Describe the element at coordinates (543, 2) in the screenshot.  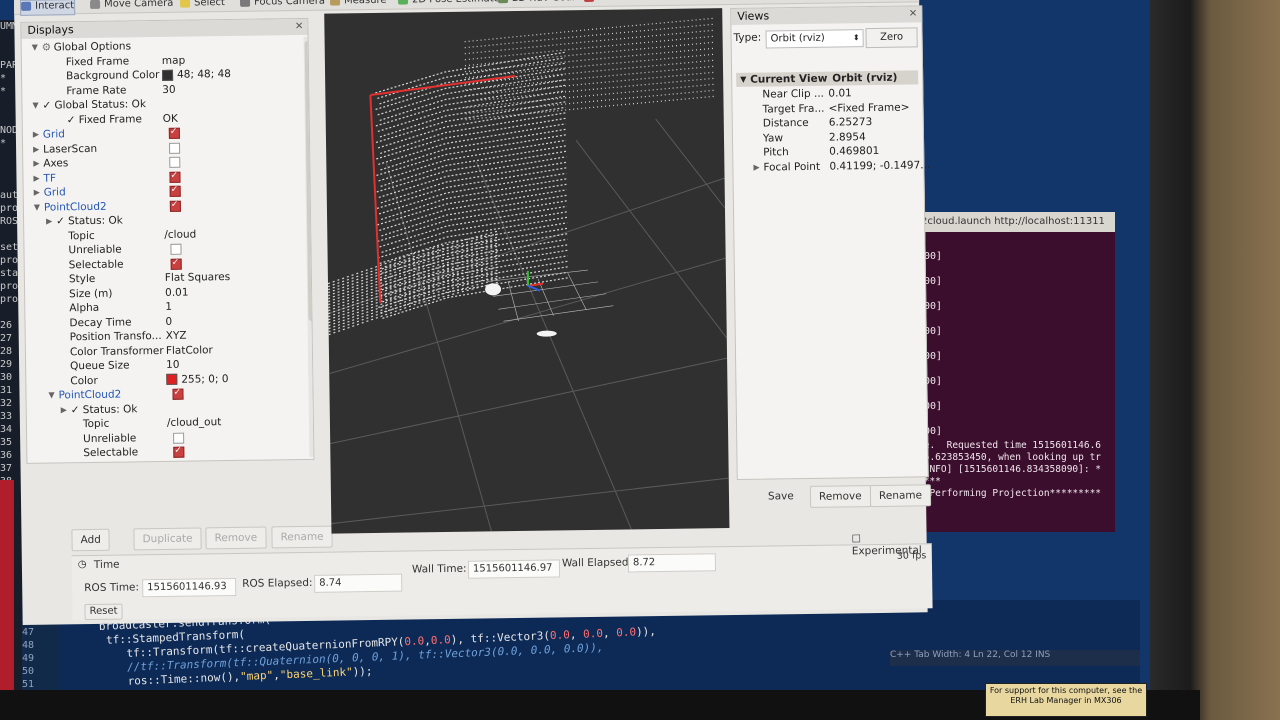
I see `tool-label: 2D Nav Goal` at that location.